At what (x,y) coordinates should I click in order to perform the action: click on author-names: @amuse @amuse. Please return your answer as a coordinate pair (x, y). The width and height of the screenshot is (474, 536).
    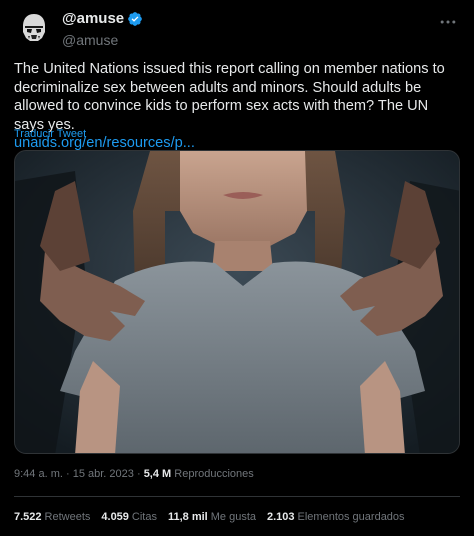
    Looking at the image, I should click on (102, 29).